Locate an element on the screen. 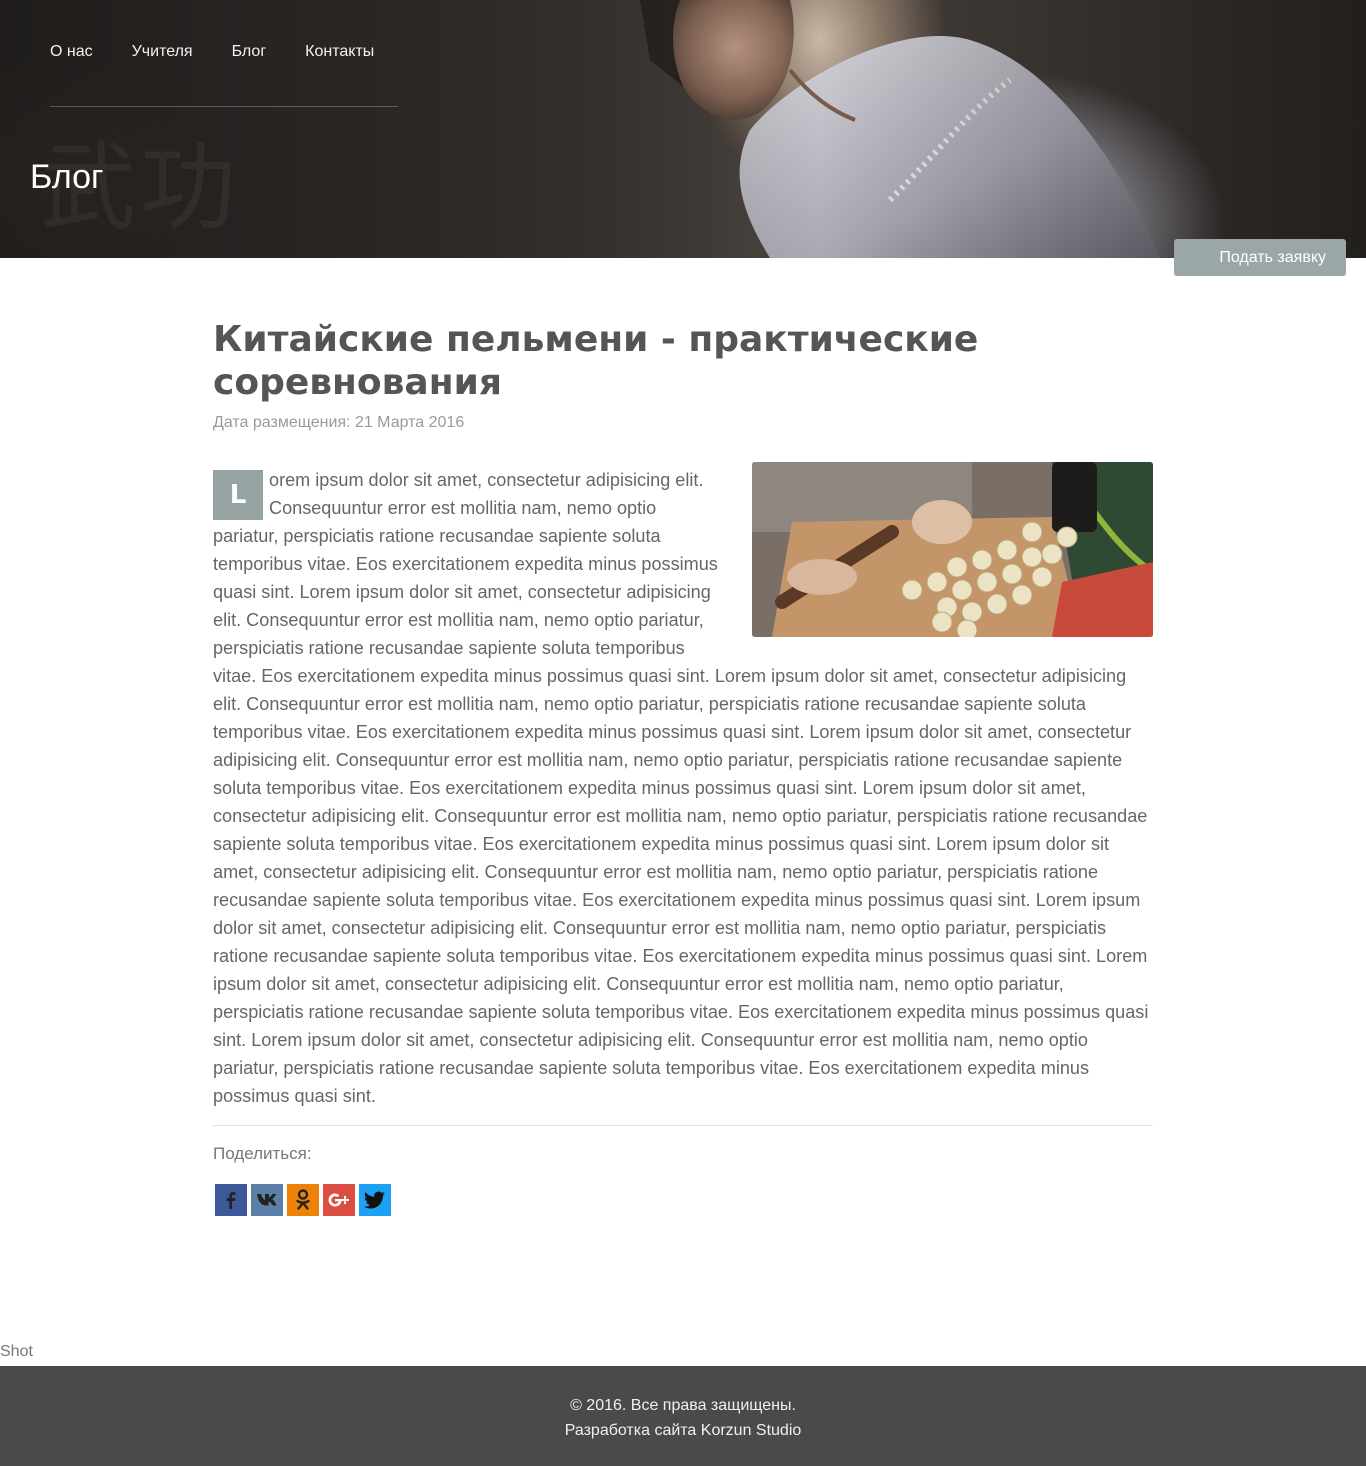 This screenshot has width=1366, height=1466. google-plus-share-button is located at coordinates (339, 1200).